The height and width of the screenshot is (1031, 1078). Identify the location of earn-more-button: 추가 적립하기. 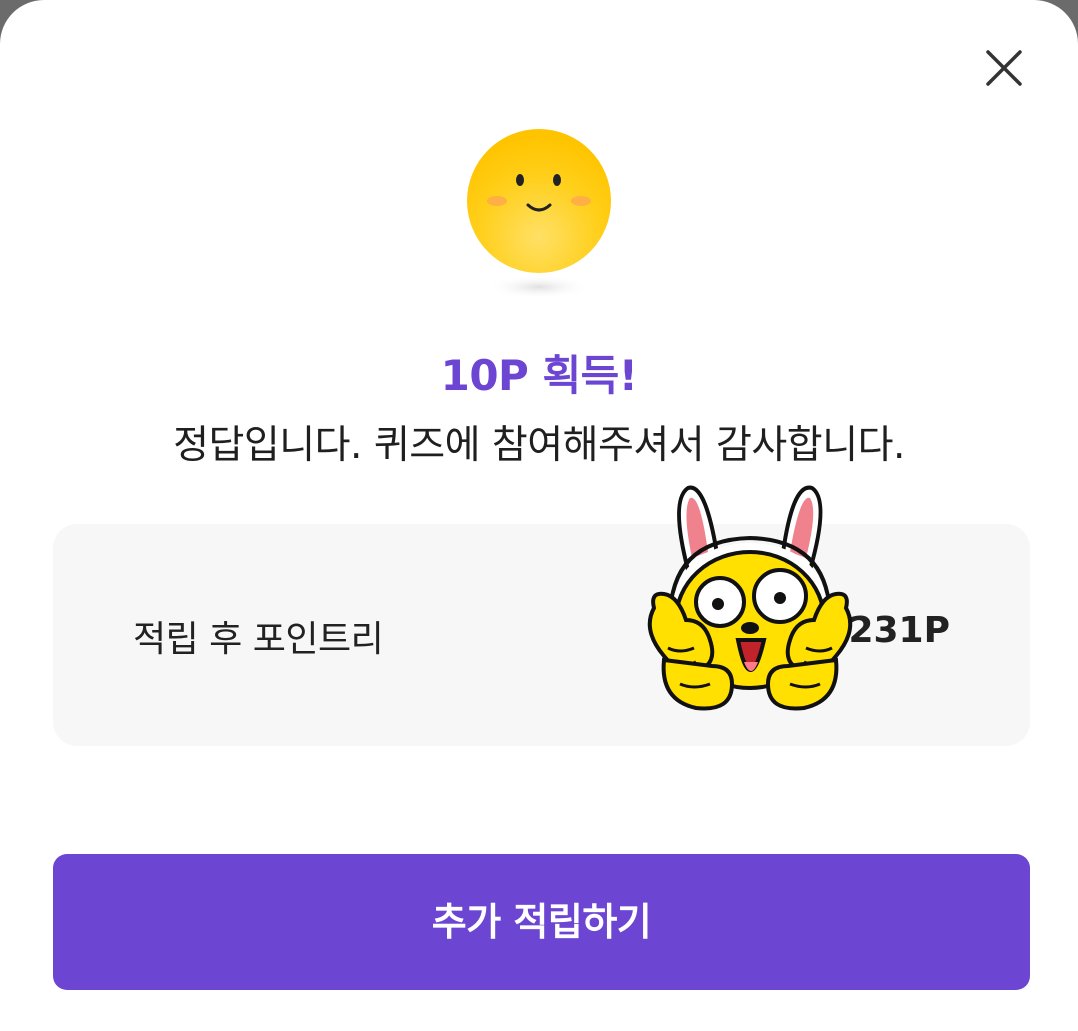
(541, 922).